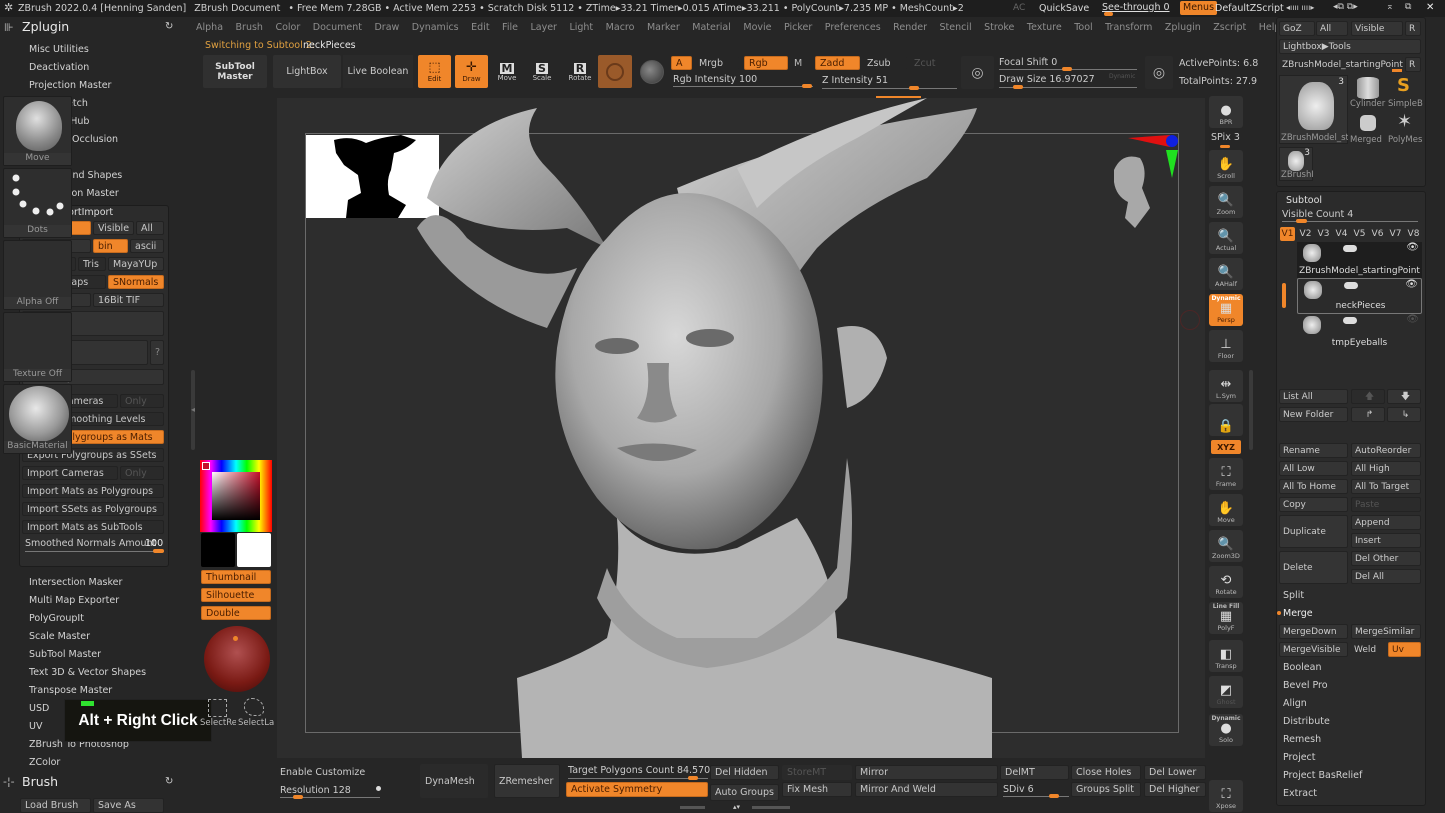  I want to click on list-all-button: List All, so click(1313, 396).